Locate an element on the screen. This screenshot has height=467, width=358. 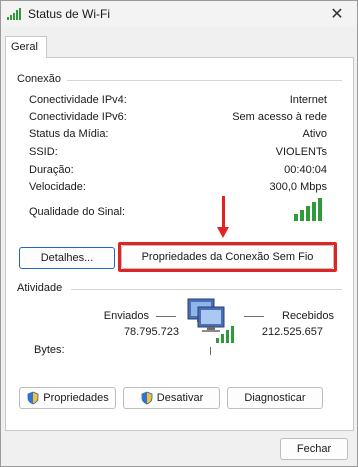
network-computers-icon is located at coordinates (210, 320).